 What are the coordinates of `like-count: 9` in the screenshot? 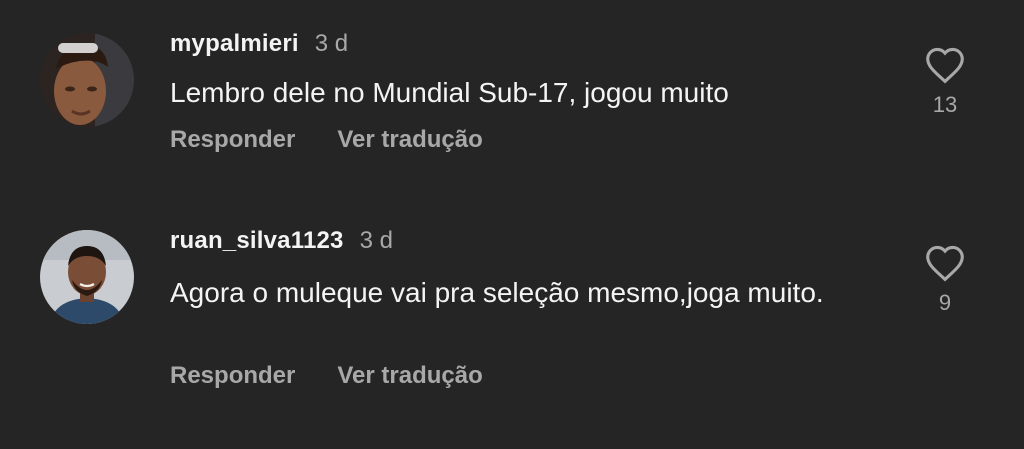 It's located at (945, 302).